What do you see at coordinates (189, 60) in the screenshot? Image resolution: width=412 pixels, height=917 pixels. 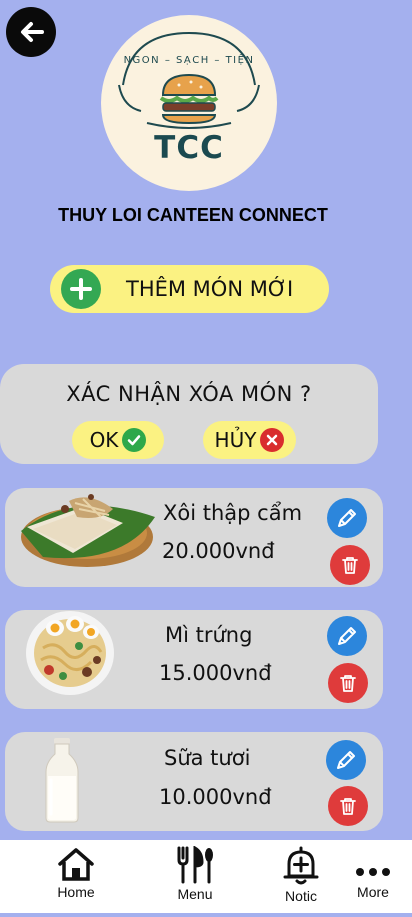 I see `logo-tagline: NGON – SẠCH – TIỆN` at bounding box center [189, 60].